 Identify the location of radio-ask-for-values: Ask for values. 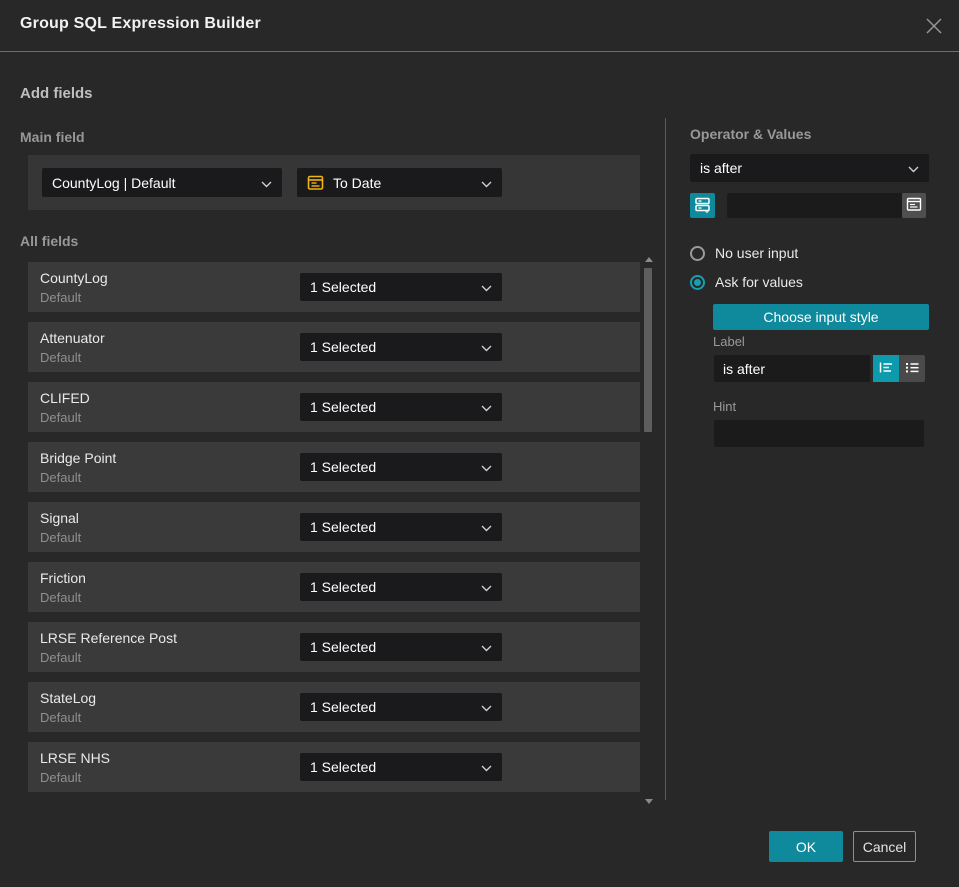
(746, 282).